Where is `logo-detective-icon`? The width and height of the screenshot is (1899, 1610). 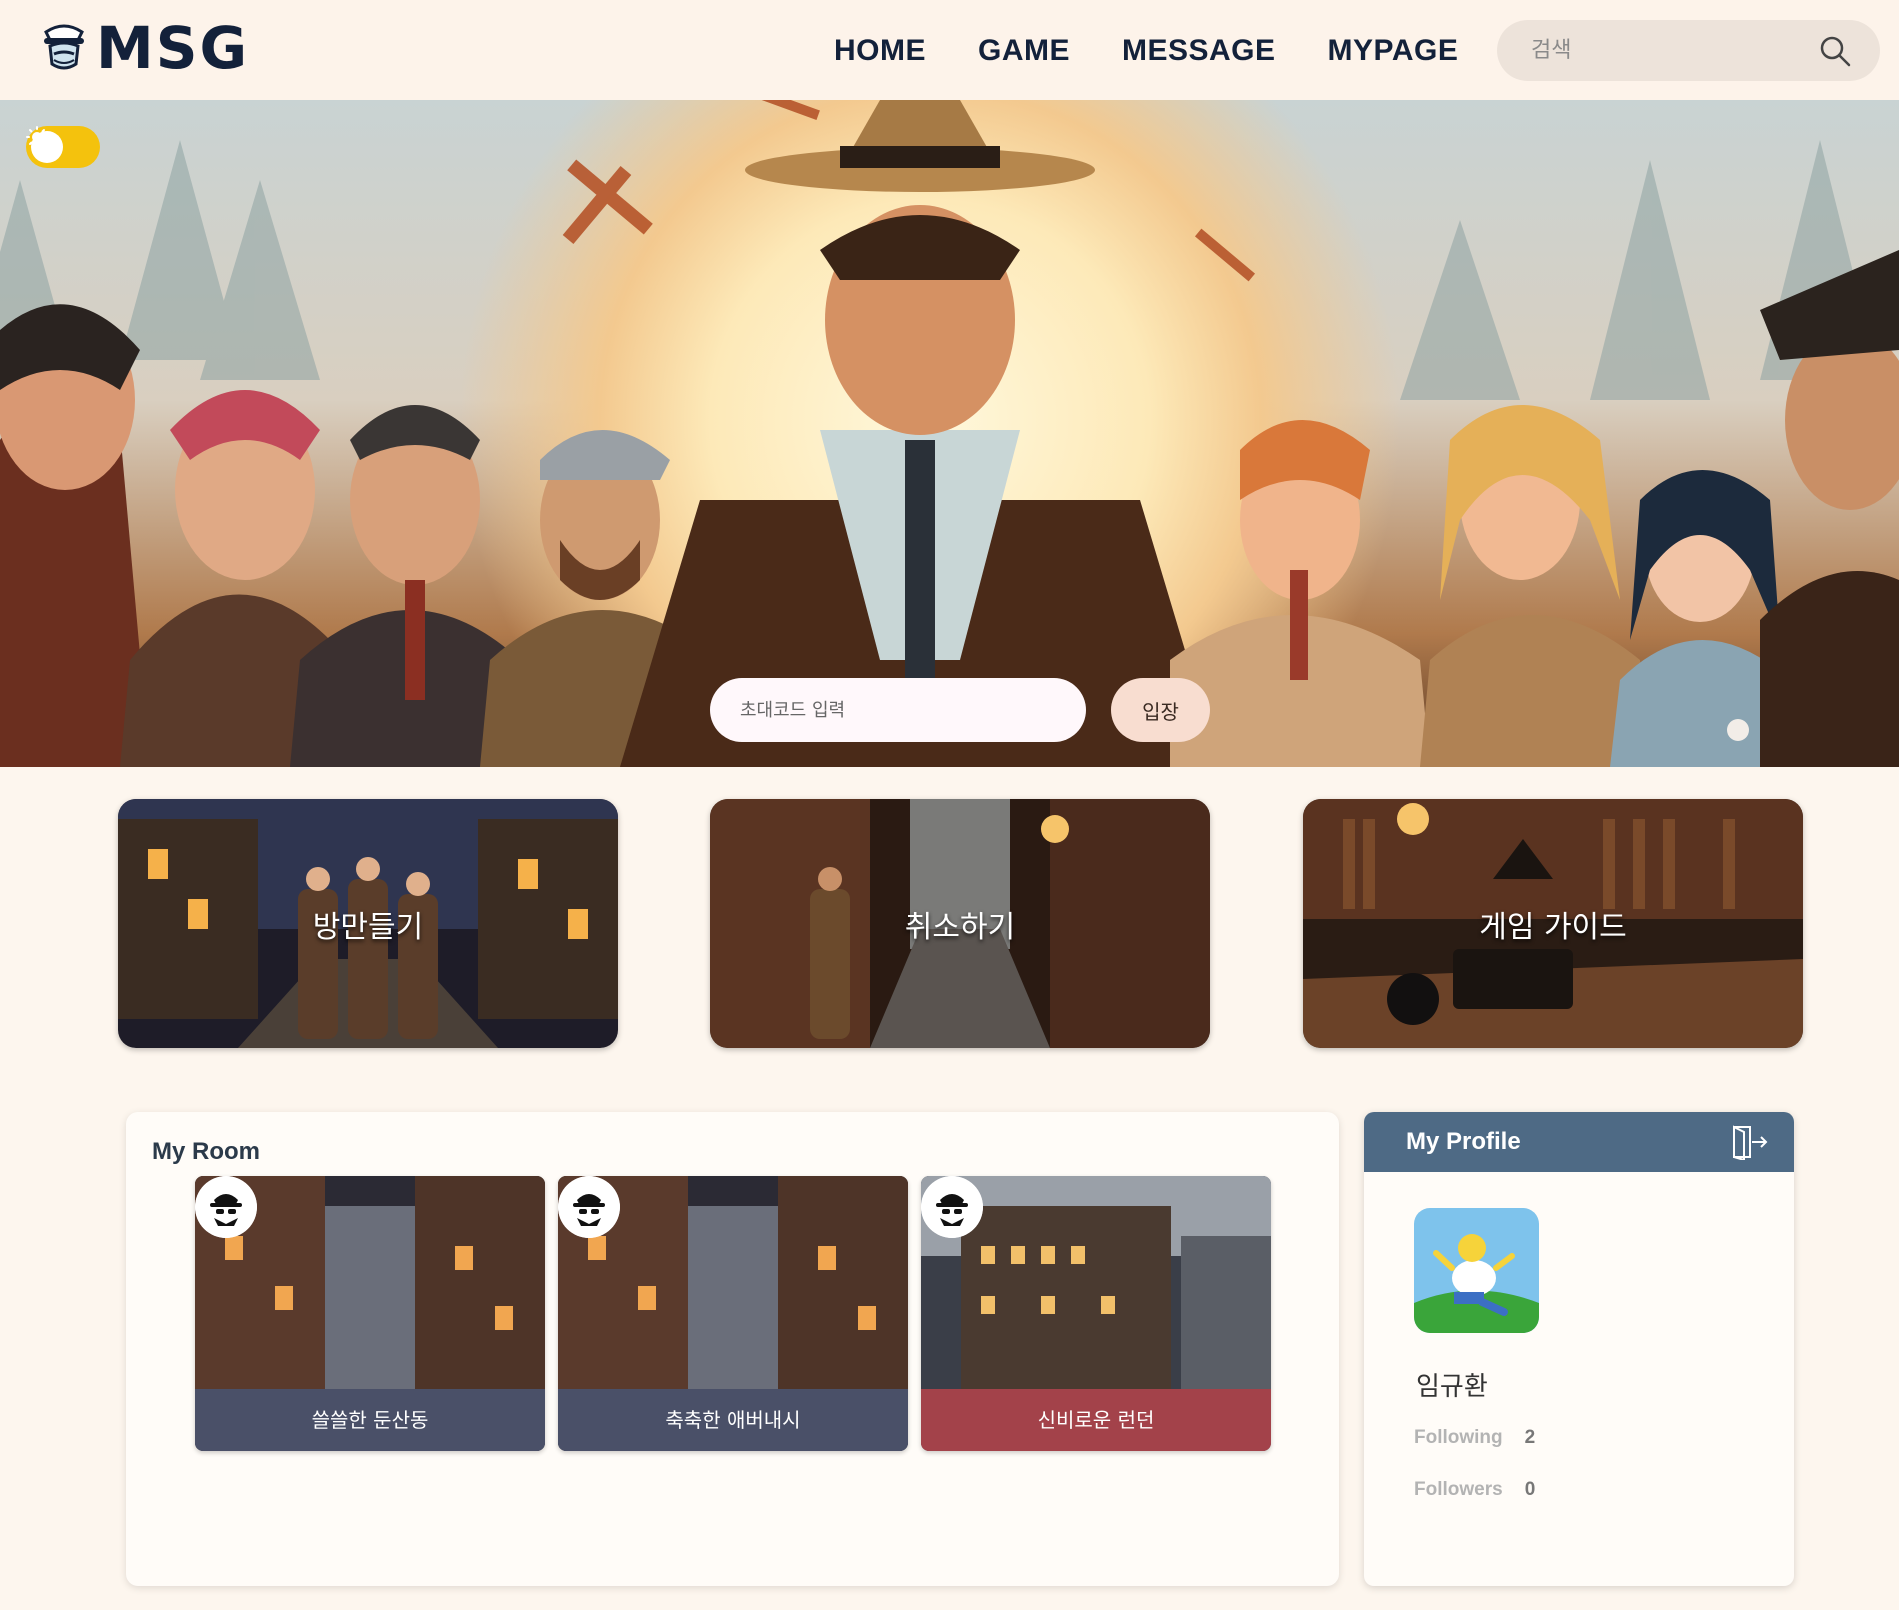 logo-detective-icon is located at coordinates (64, 47).